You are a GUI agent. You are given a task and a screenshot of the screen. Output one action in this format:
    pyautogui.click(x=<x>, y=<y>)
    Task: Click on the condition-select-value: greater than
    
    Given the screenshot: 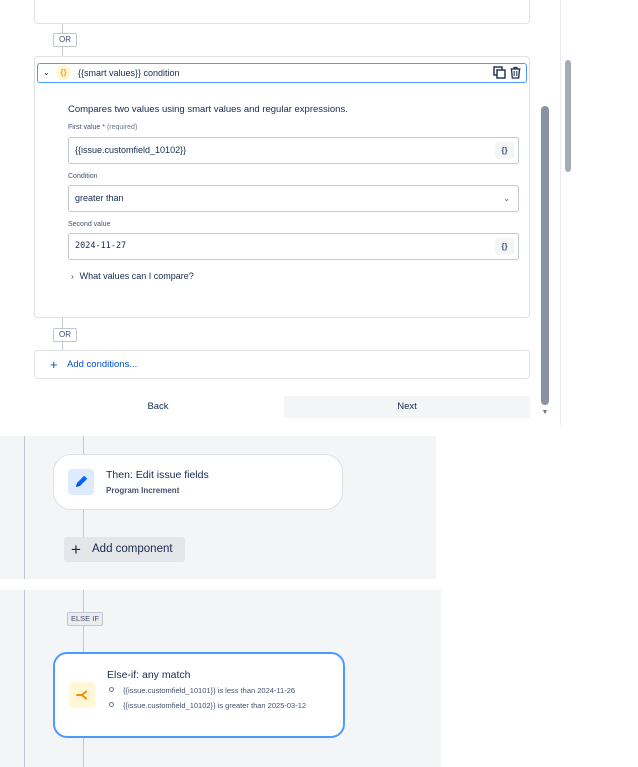 What is the action you would take?
    pyautogui.click(x=99, y=198)
    